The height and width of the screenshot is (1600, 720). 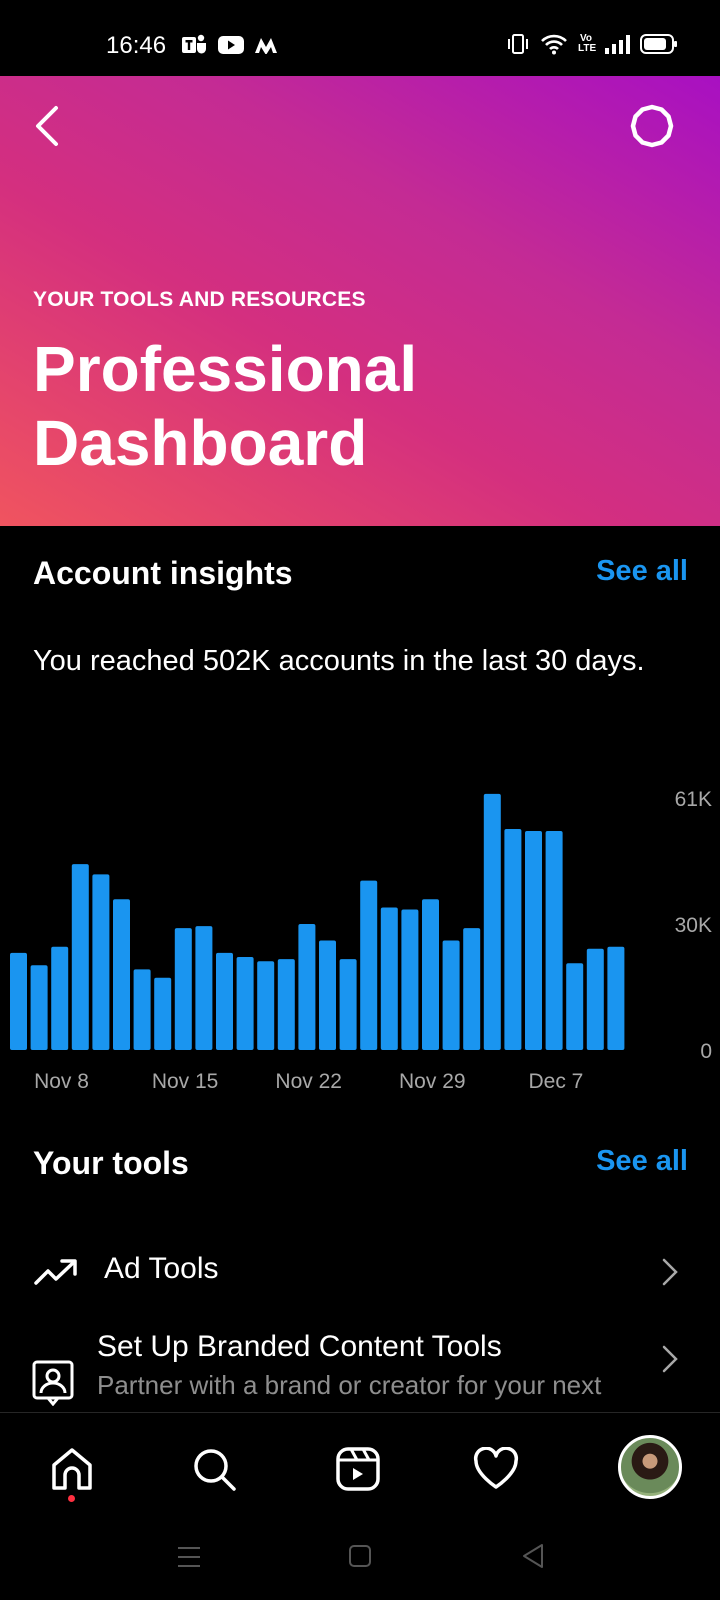 I want to click on home-icon, so click(x=72, y=1469).